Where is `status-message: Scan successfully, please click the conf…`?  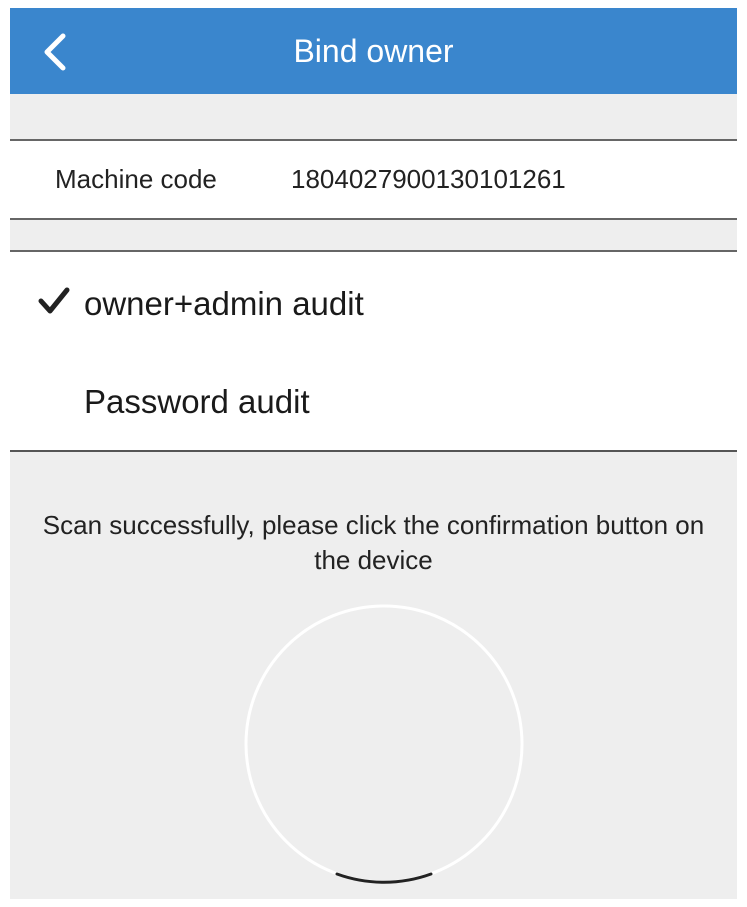 status-message: Scan successfully, please click the conf… is located at coordinates (373, 542).